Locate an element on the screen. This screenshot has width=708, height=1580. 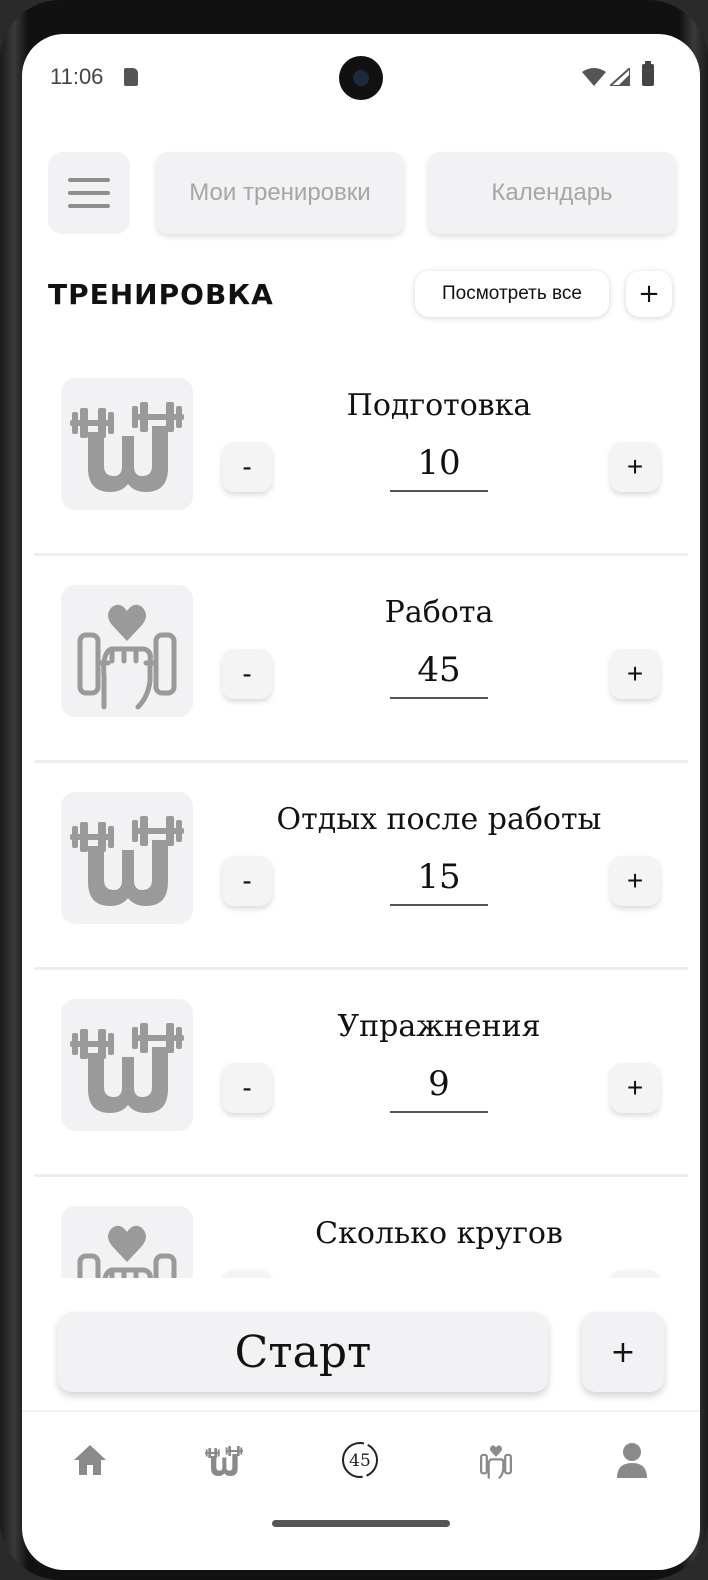
bottom-navigation: 45 is located at coordinates (361, 1460).